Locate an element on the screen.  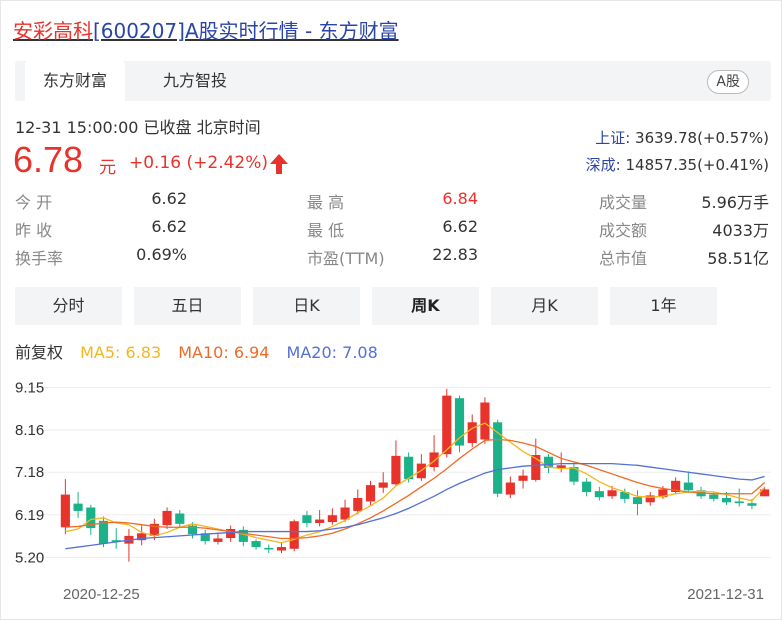
title-rest: [600207]A股实时行情 - 东方财富 is located at coordinates (246, 31).